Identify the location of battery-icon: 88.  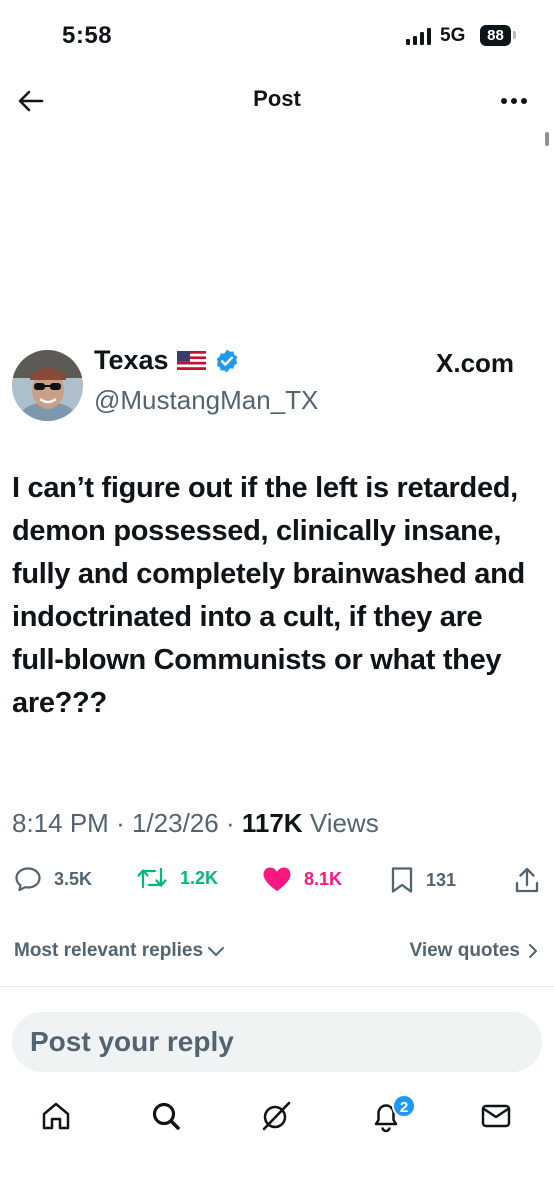
(495, 35).